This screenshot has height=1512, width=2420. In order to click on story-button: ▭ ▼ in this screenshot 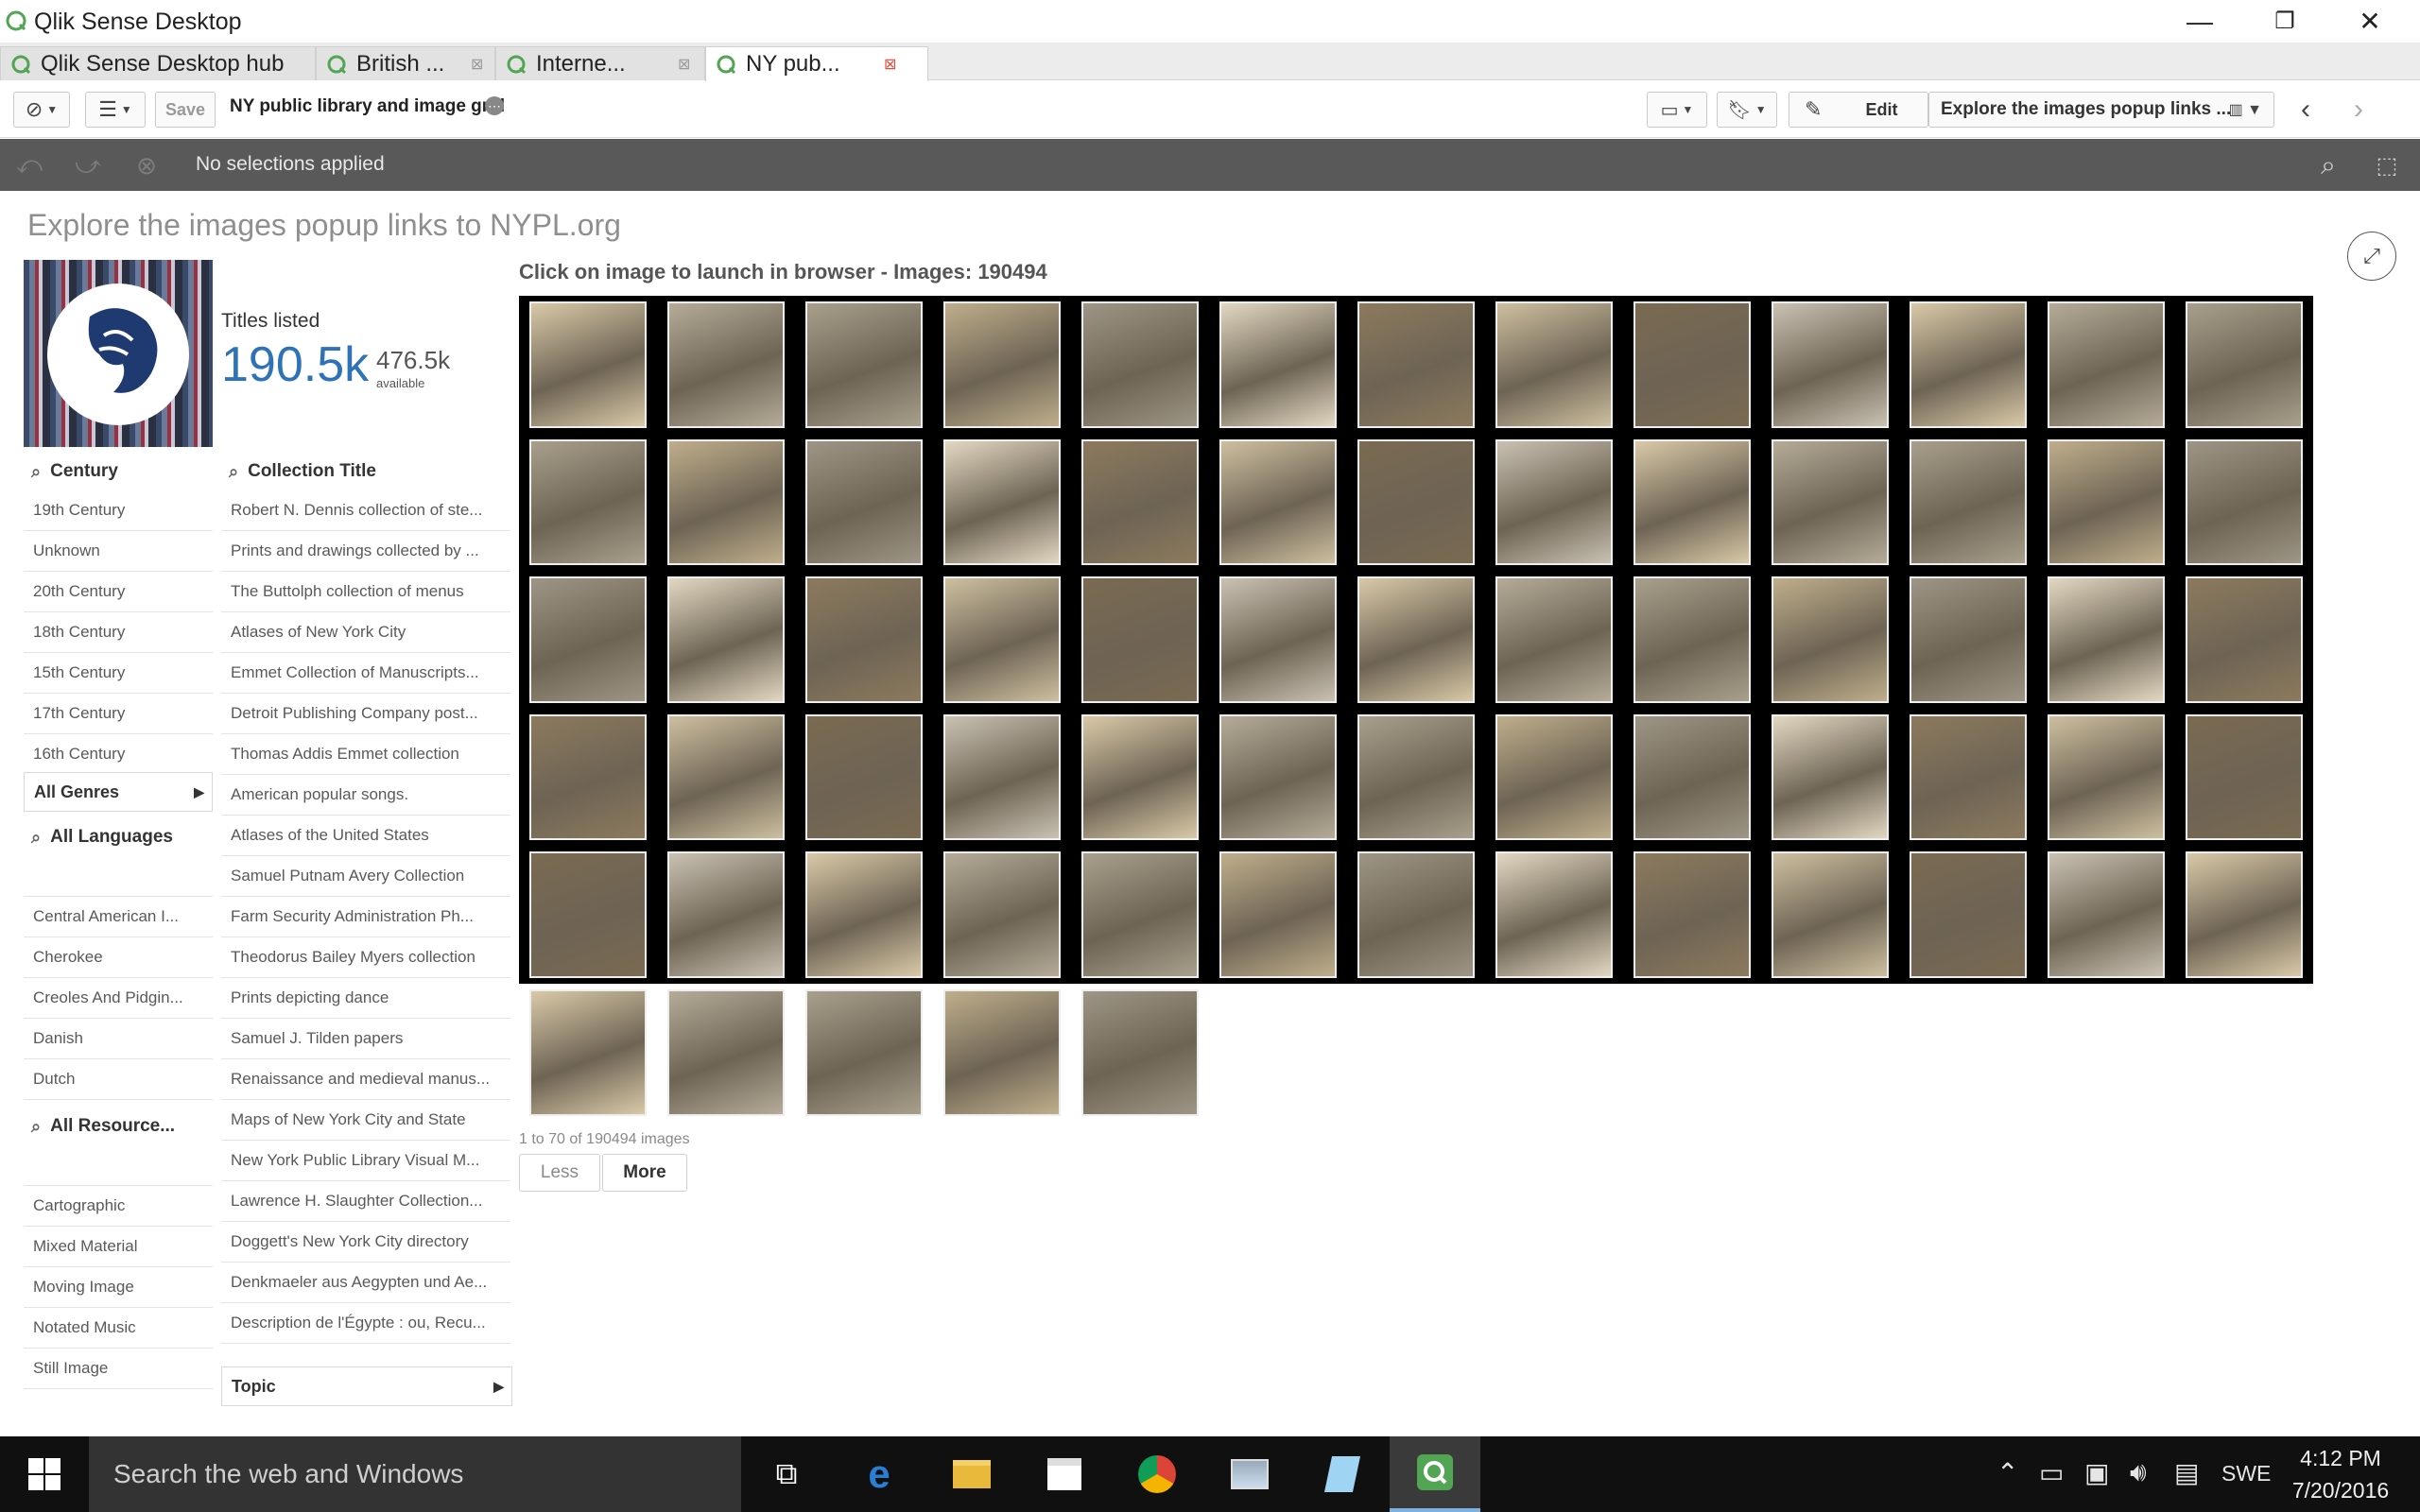, I will do `click(1677, 110)`.